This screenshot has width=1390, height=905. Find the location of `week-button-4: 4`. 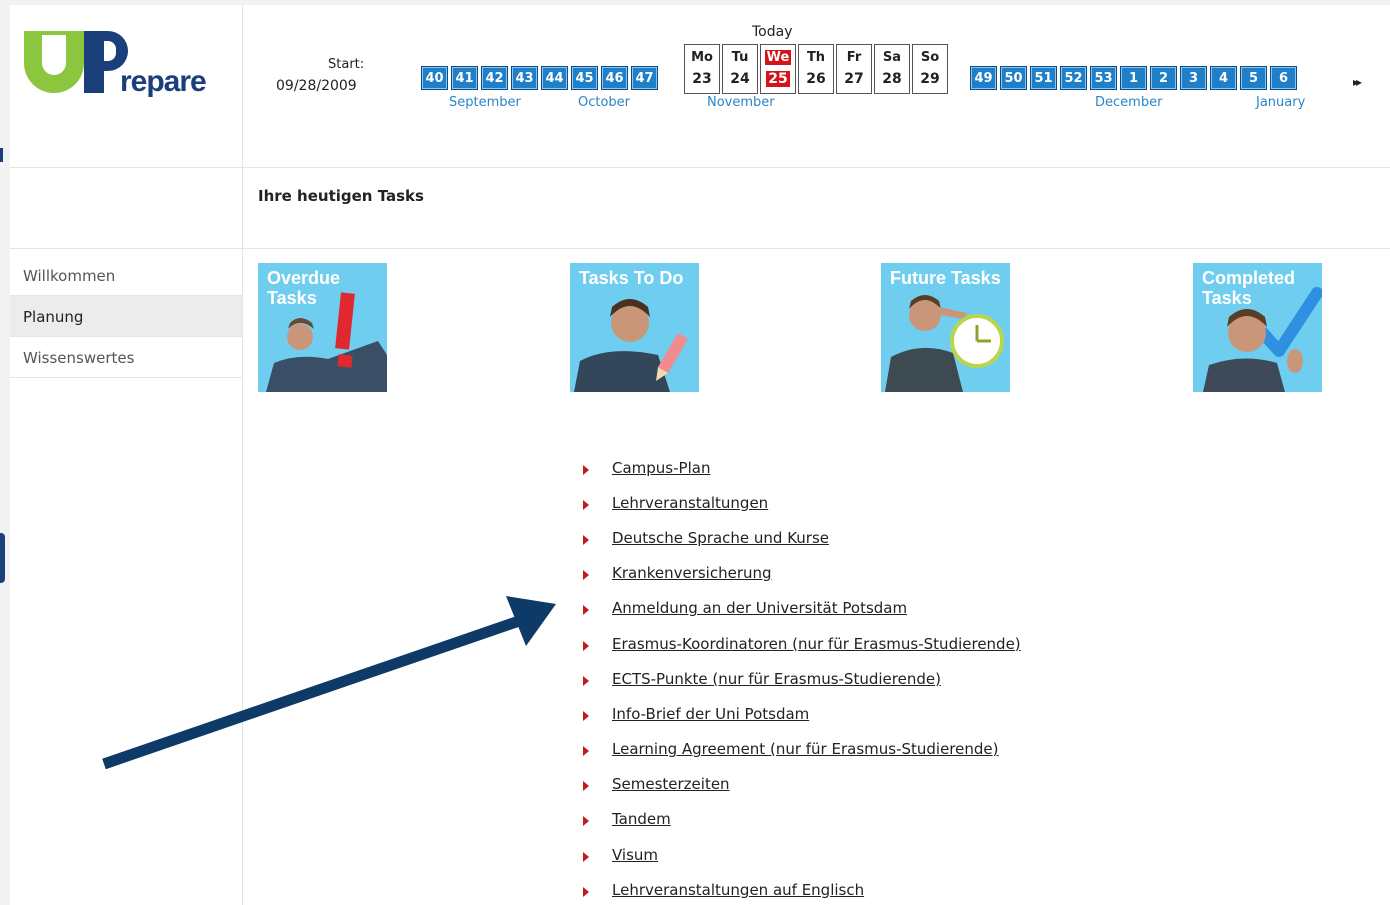

week-button-4: 4 is located at coordinates (1223, 78).